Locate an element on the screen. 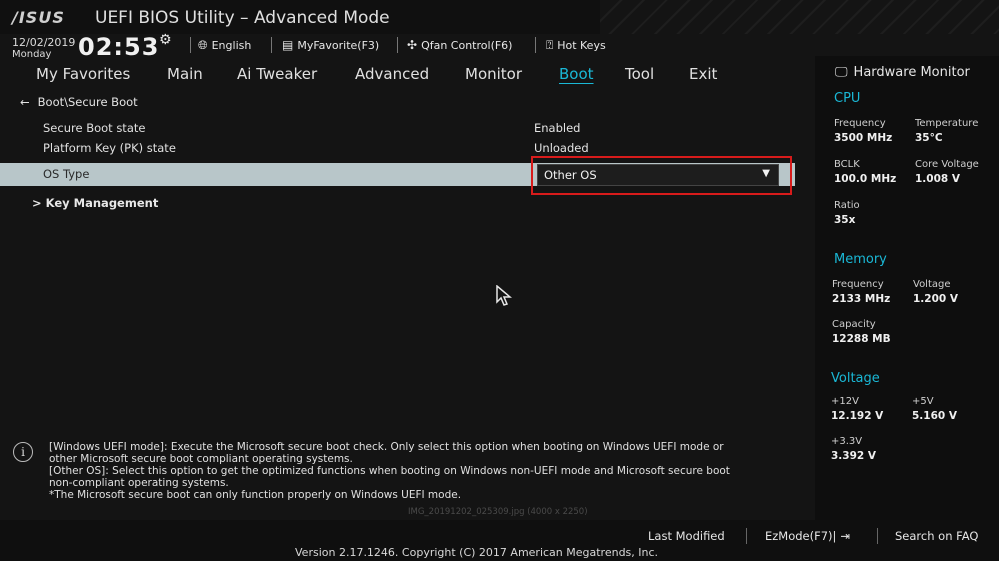  language-button: 🌐︎ English is located at coordinates (224, 45).